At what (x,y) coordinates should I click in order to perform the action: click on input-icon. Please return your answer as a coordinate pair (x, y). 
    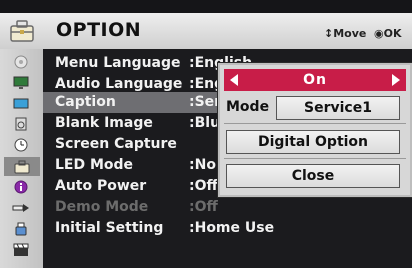
    Looking at the image, I should click on (21, 207).